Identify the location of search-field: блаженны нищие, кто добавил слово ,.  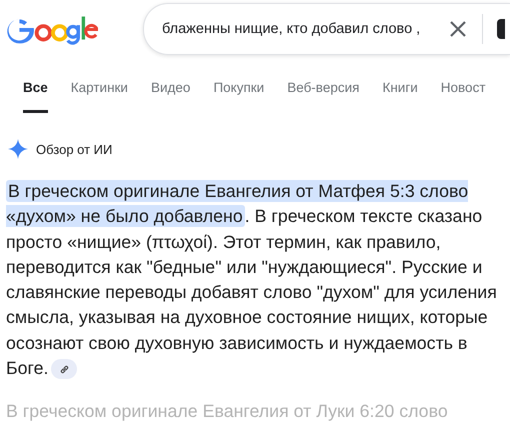
(297, 29).